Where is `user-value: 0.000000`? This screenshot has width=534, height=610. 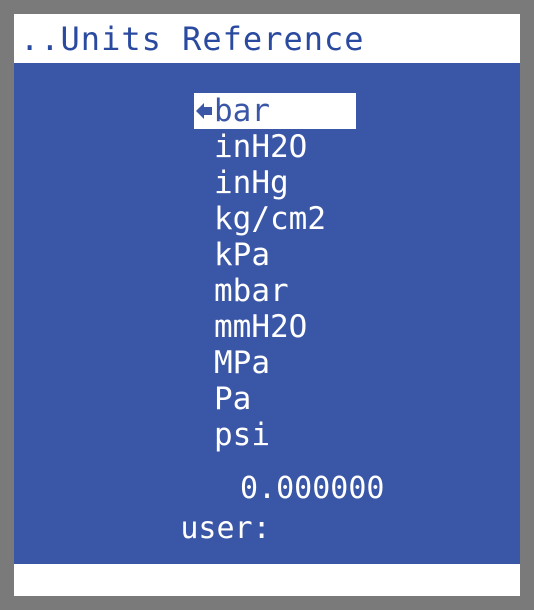 user-value: 0.000000 is located at coordinates (312, 488).